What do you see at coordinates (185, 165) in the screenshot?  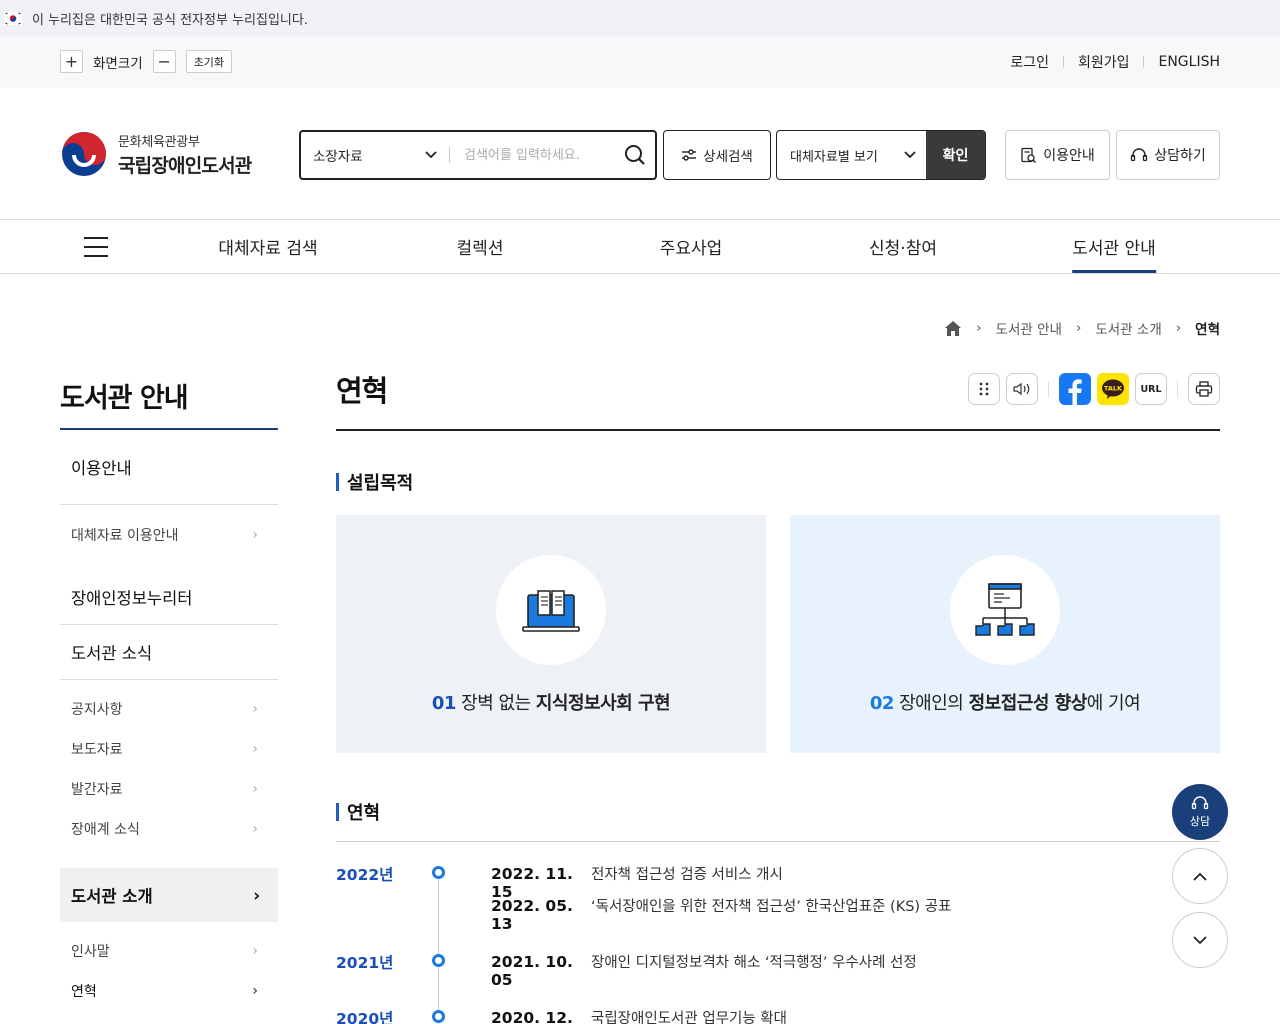 I see `library-name: 국립장애인도서관` at bounding box center [185, 165].